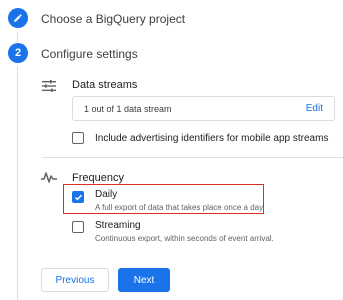 The image size is (343, 300). Describe the element at coordinates (314, 108) in the screenshot. I see `edit-data-streams-link: Edit` at that location.